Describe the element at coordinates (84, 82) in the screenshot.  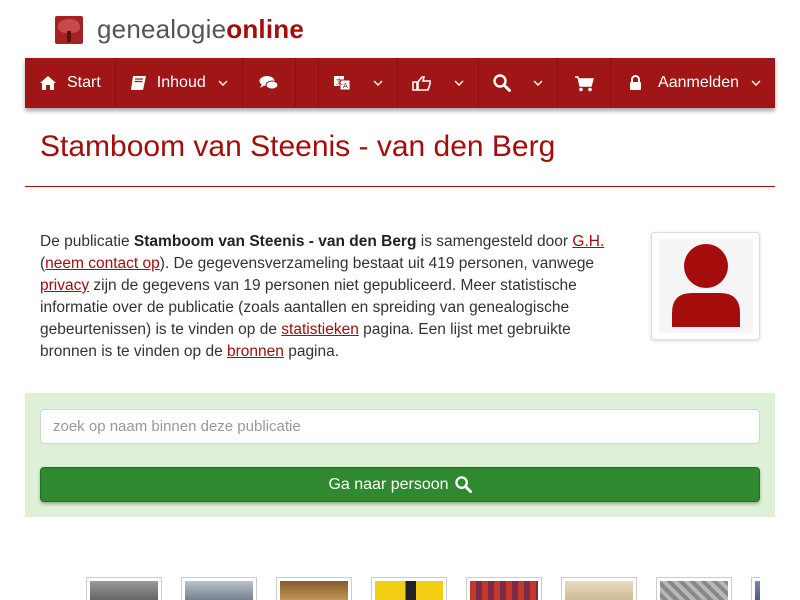
I see `nav-start-label: Start` at that location.